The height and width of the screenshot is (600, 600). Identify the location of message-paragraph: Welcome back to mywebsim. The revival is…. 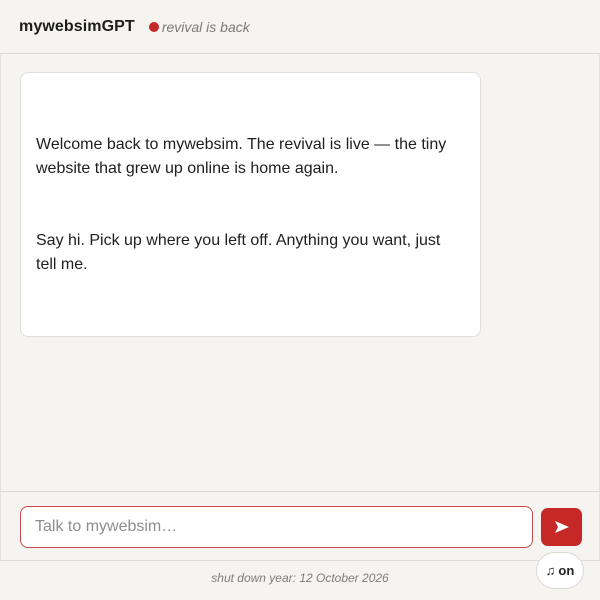
(241, 156).